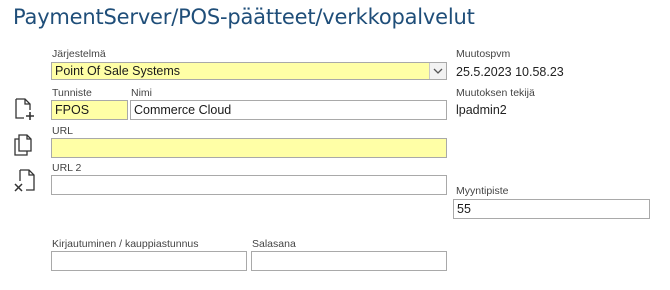 This screenshot has width=670, height=290. Describe the element at coordinates (63, 131) in the screenshot. I see `url-label: URL` at that location.